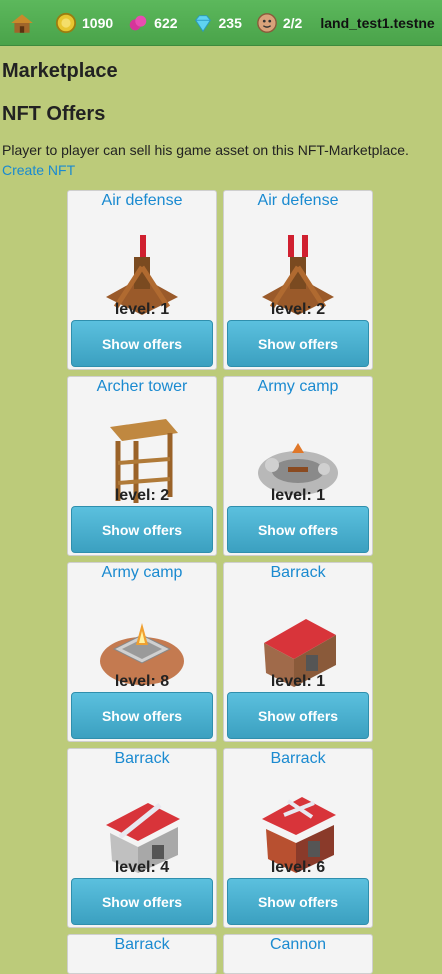 The height and width of the screenshot is (974, 442). Describe the element at coordinates (279, 23) in the screenshot. I see `worker-resource: 2/2` at that location.